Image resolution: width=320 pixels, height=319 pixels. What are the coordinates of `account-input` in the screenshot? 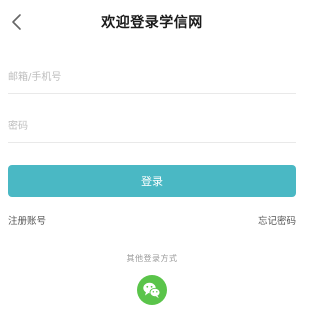 It's located at (152, 77).